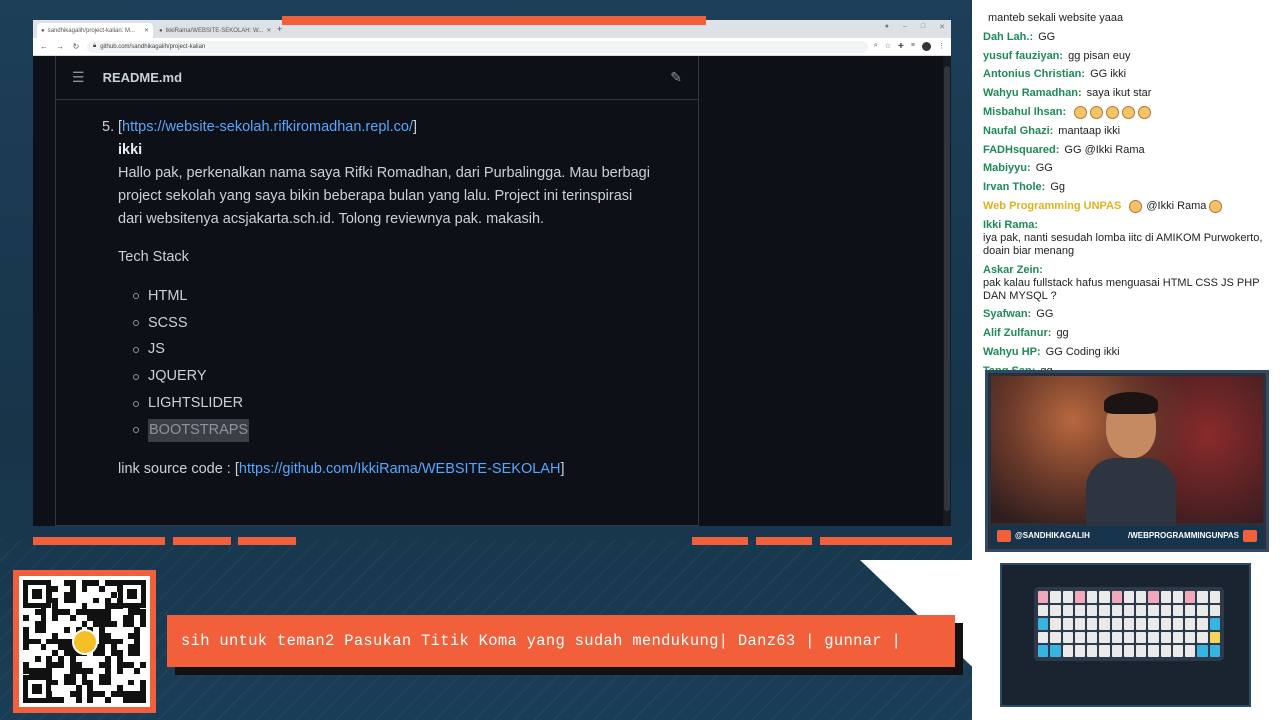 This screenshot has height=720, width=1280. Describe the element at coordinates (60, 46) in the screenshot. I see `forward-icon: →` at that location.